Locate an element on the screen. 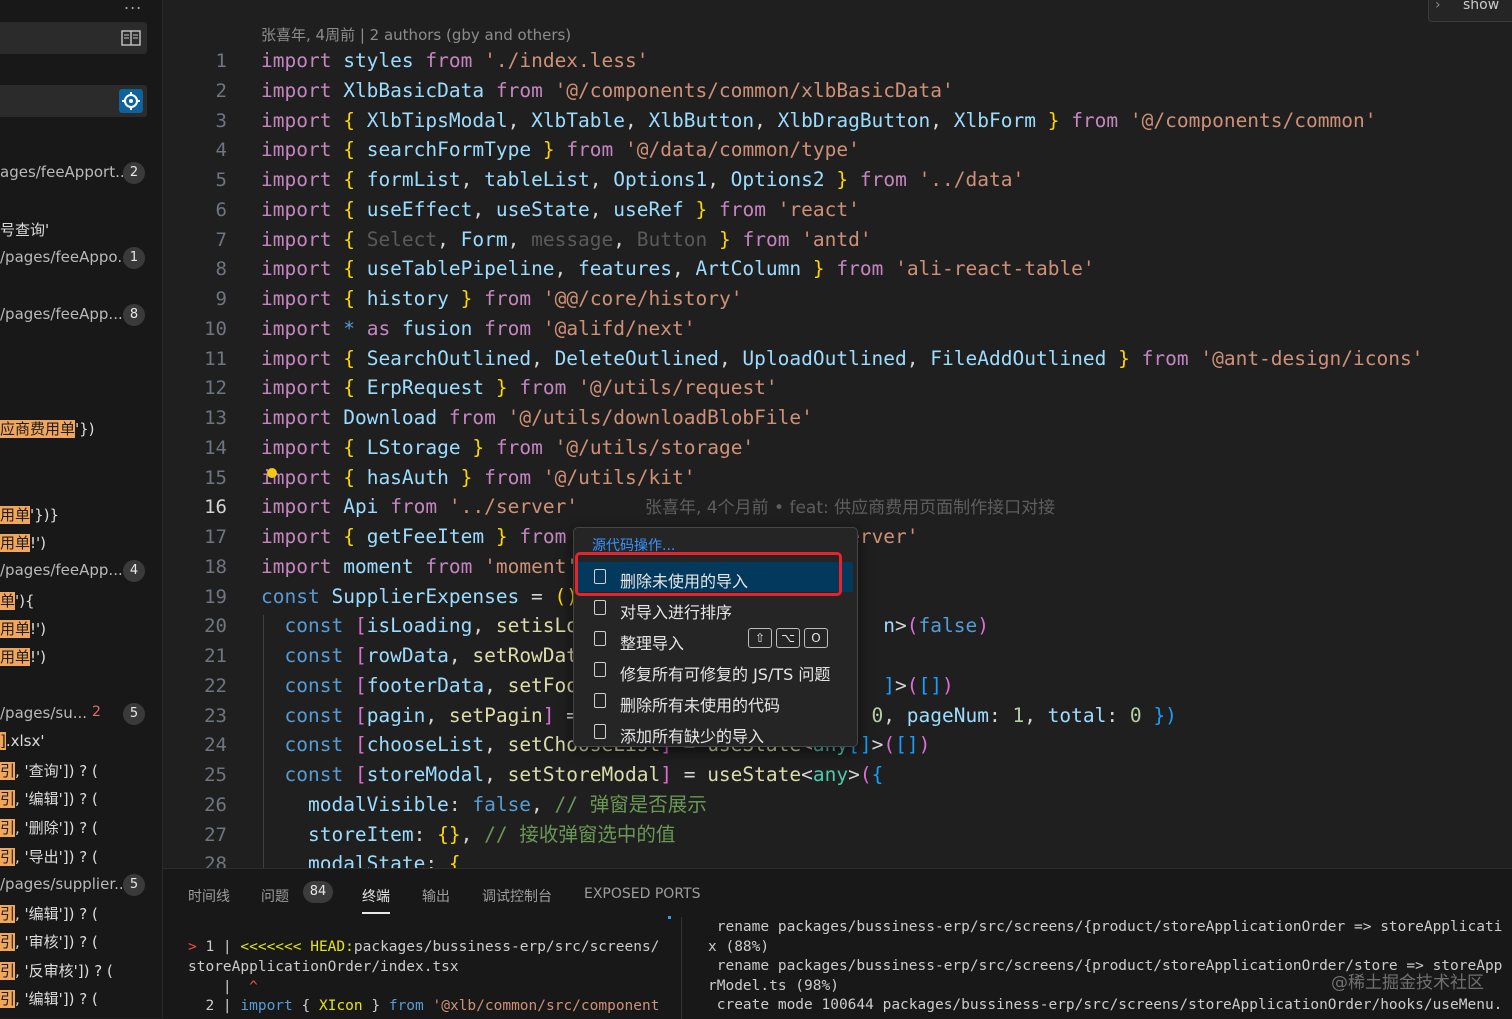 Image resolution: width=1512 pixels, height=1019 pixels. menu-item-4: 删除所有未使用的代码 is located at coordinates (715, 701).